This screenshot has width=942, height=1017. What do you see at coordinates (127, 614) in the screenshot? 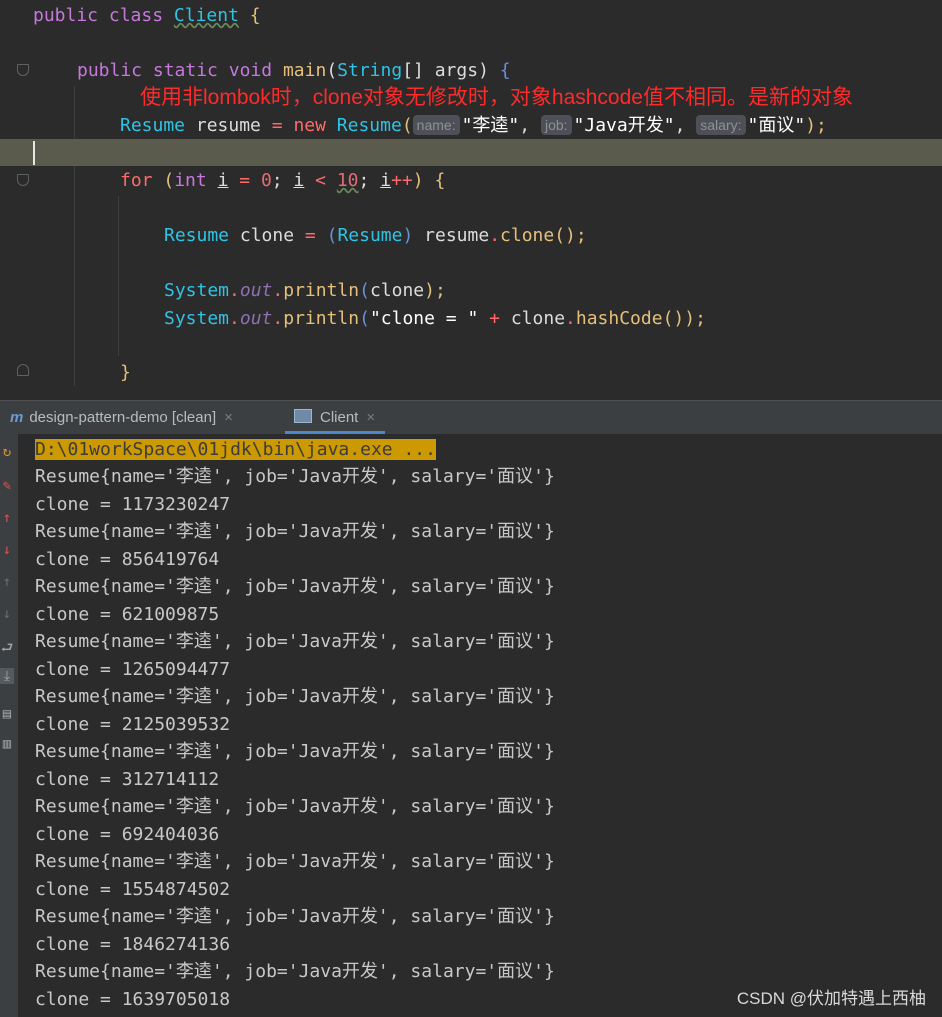
I see `console-line-hashcode: clone = 621009875` at bounding box center [127, 614].